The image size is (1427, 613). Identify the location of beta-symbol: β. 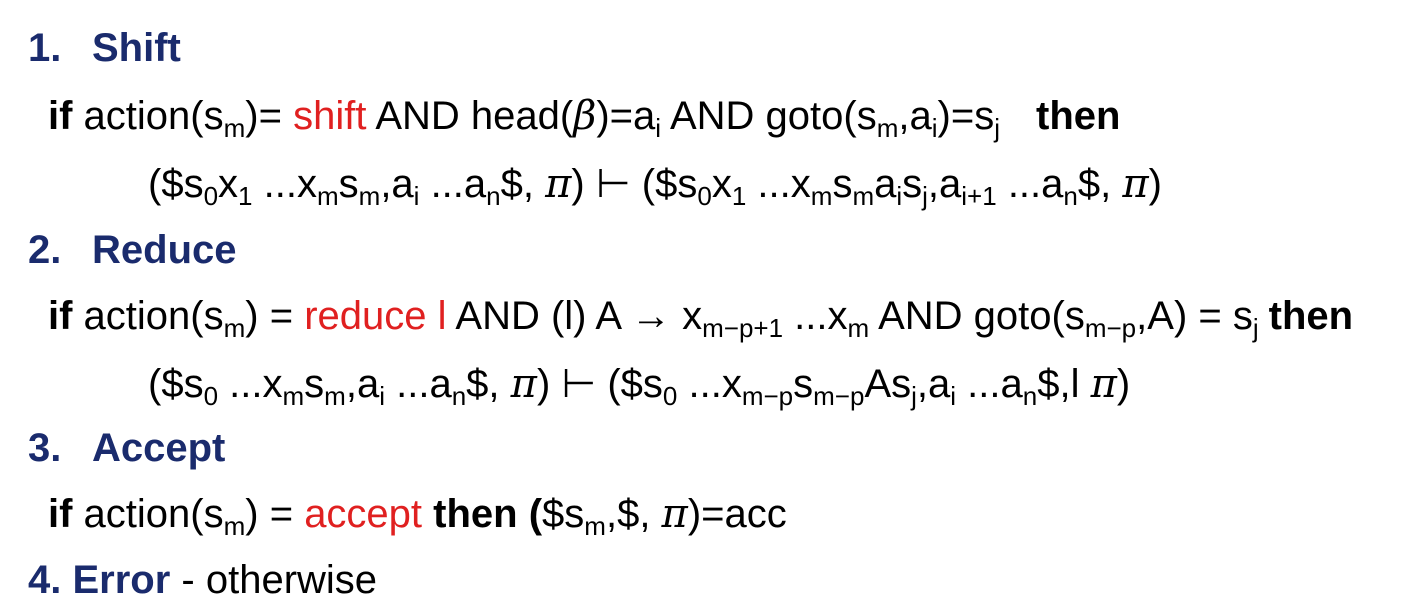
(585, 116).